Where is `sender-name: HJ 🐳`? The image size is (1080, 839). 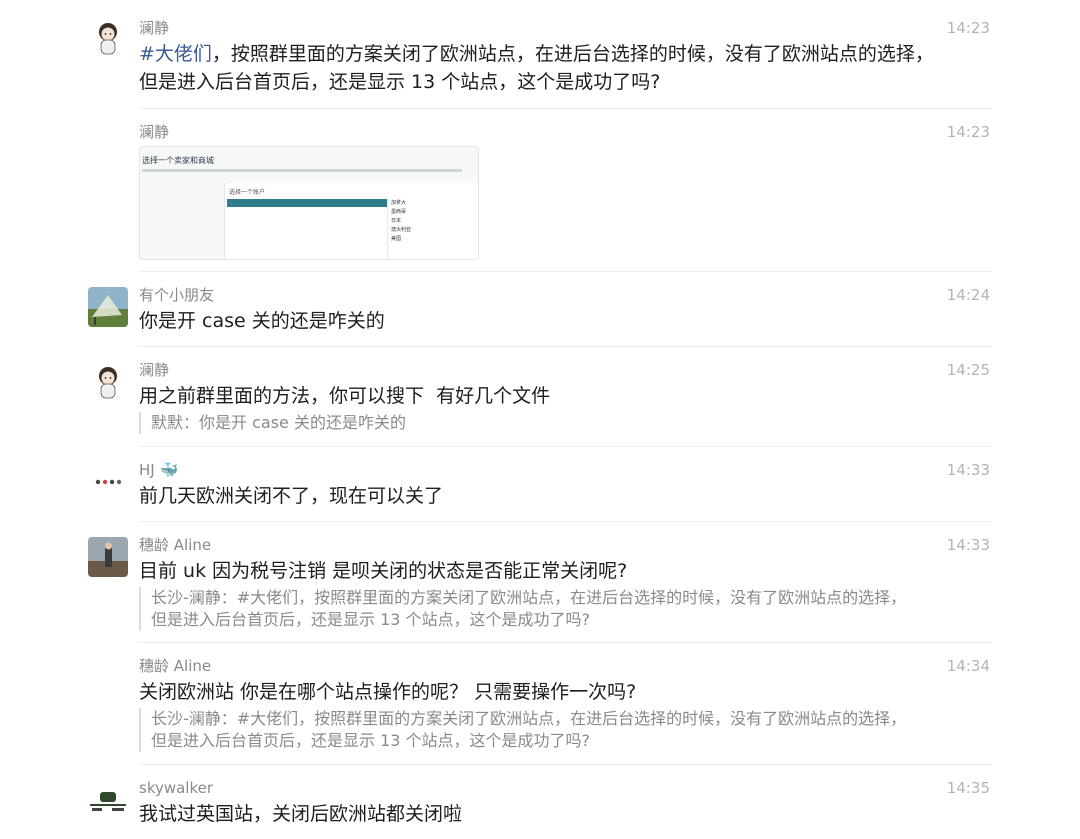
sender-name: HJ 🐳 is located at coordinates (159, 470).